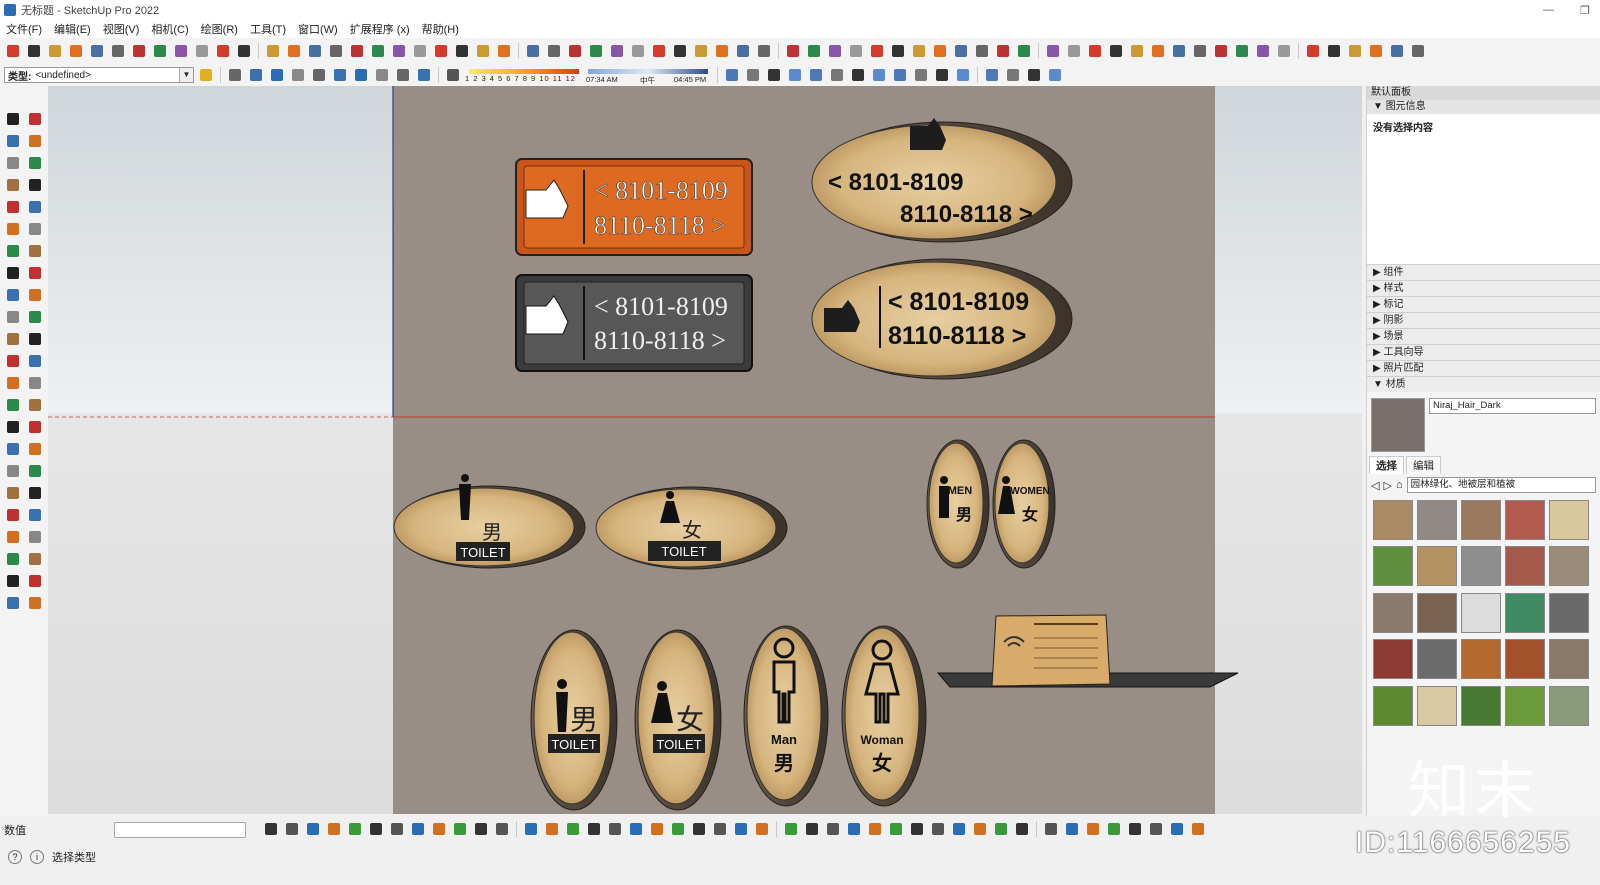 The width and height of the screenshot is (1600, 885). What do you see at coordinates (1483, 368) in the screenshot?
I see `tray-match-photo: ▶ 照片匹配` at bounding box center [1483, 368].